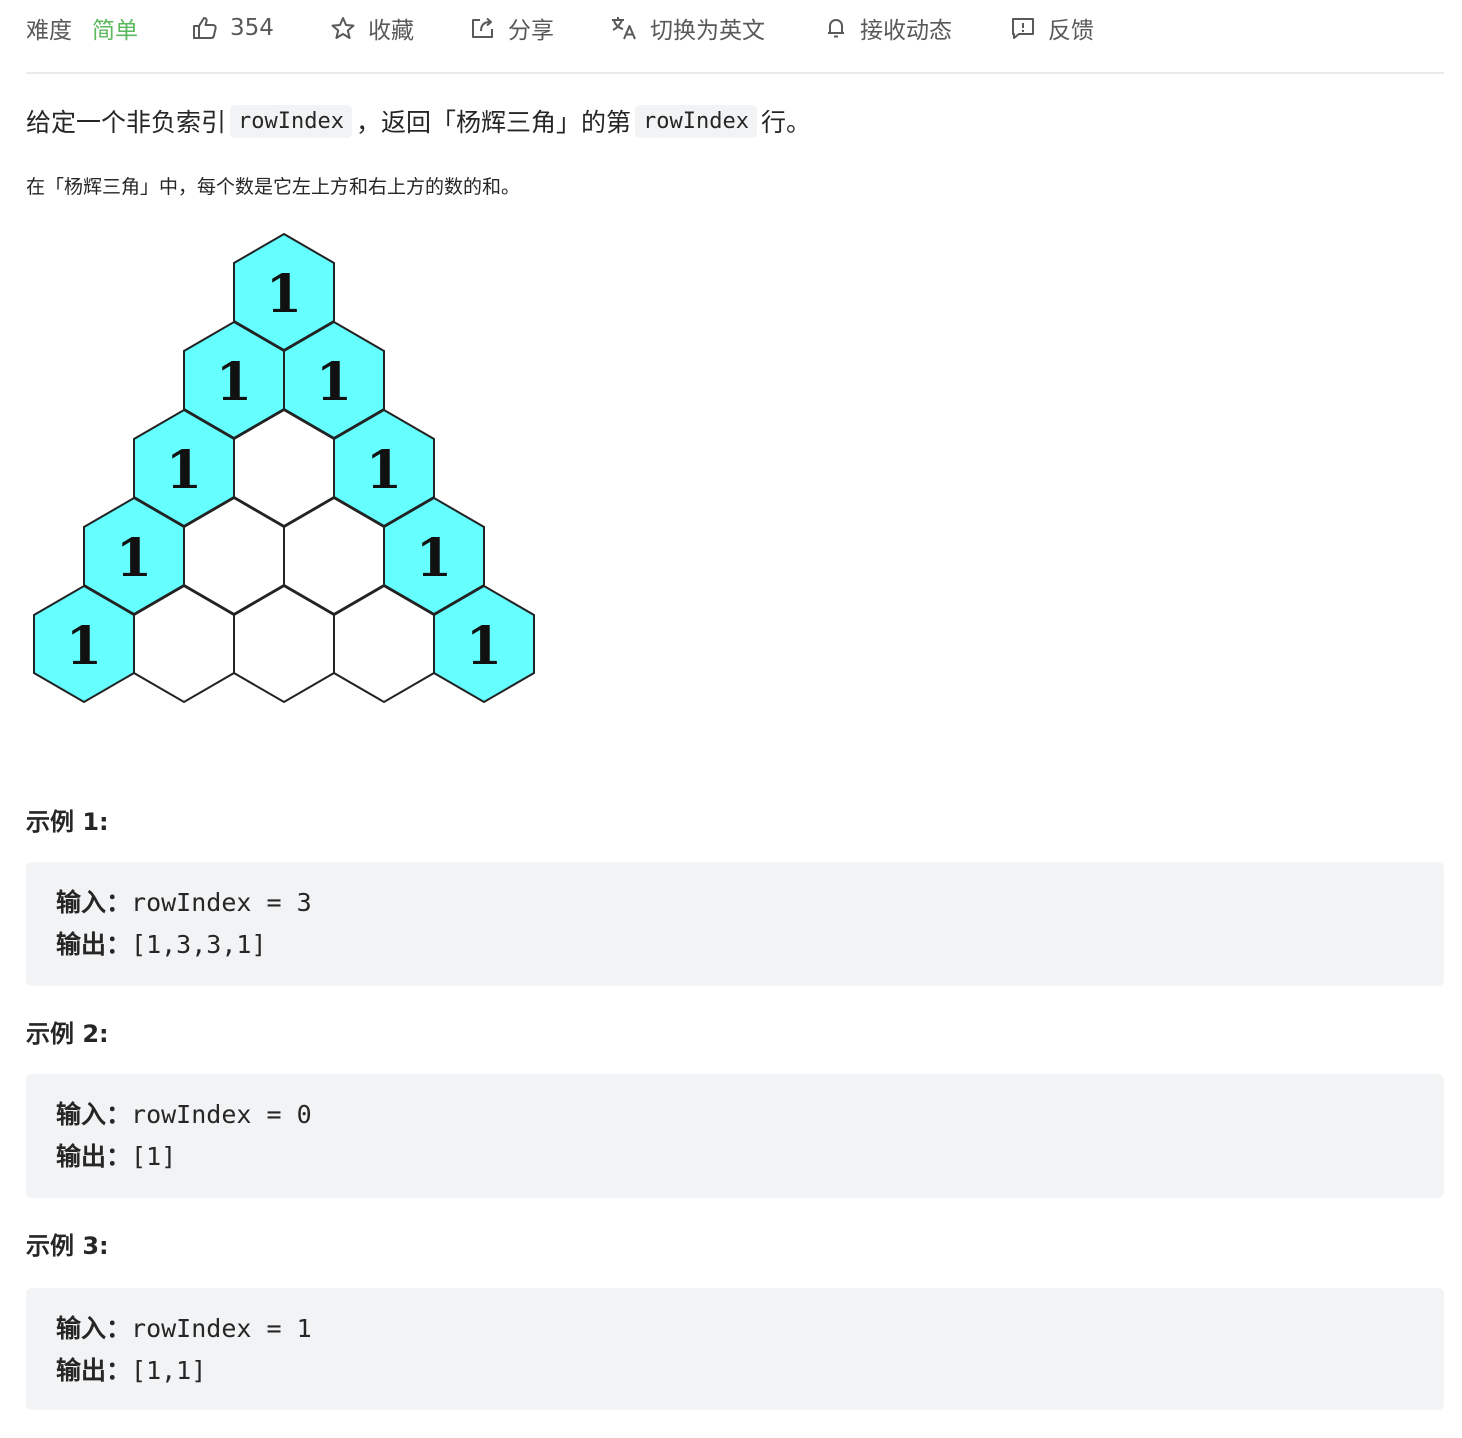  I want to click on difficulty-value: 简单, so click(115, 31).